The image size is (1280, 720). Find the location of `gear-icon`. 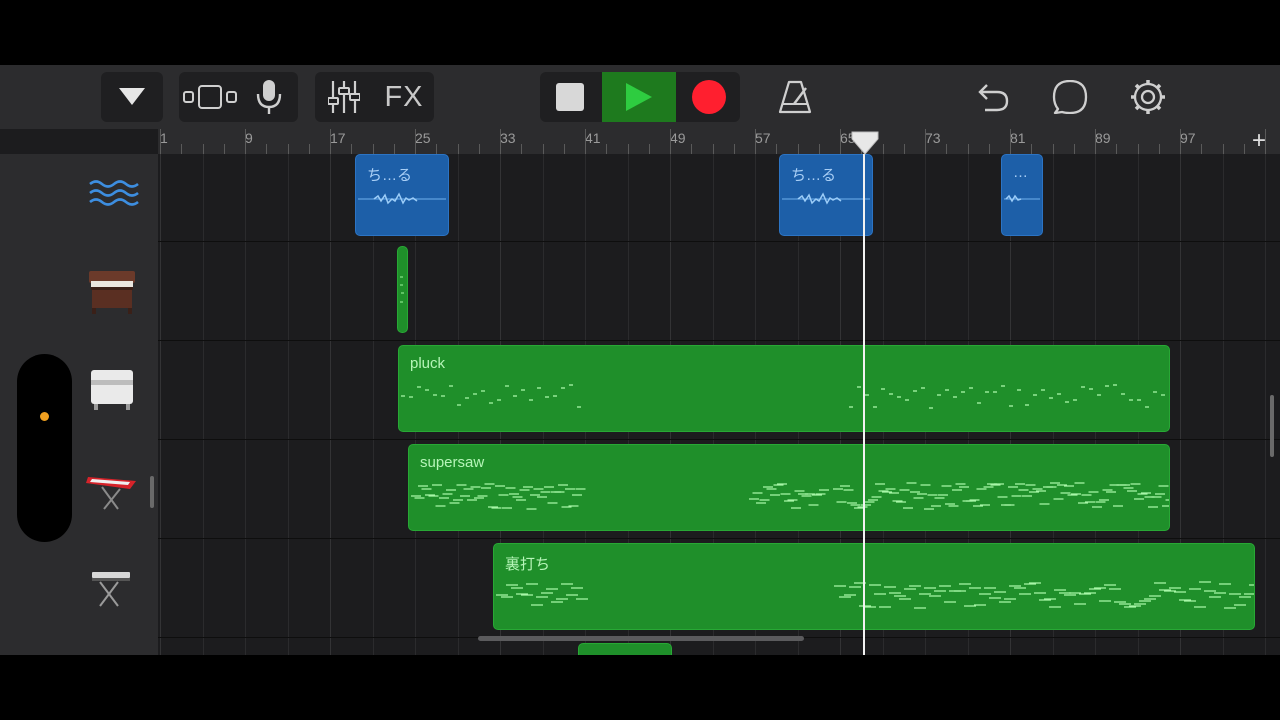

gear-icon is located at coordinates (1148, 97).